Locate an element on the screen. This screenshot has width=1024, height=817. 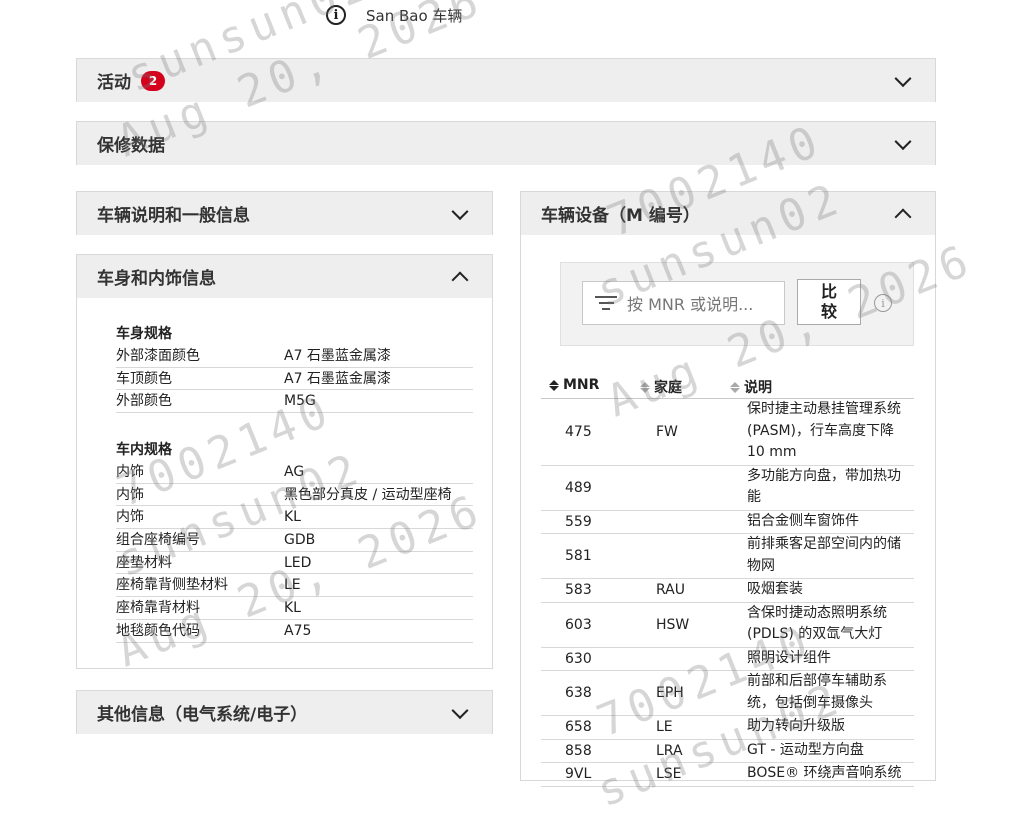
family-cell: LE is located at coordinates (664, 727).